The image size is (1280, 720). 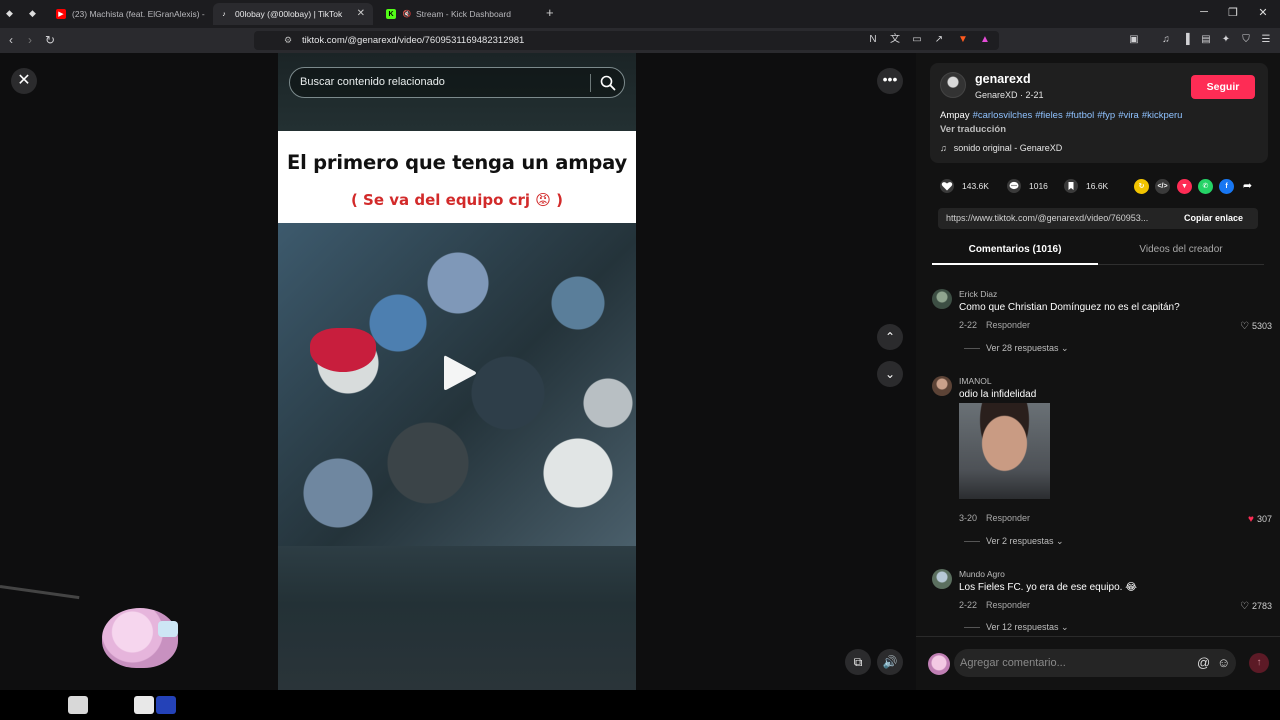 I want to click on whatsapp-icon: ✆, so click(x=1205, y=186).